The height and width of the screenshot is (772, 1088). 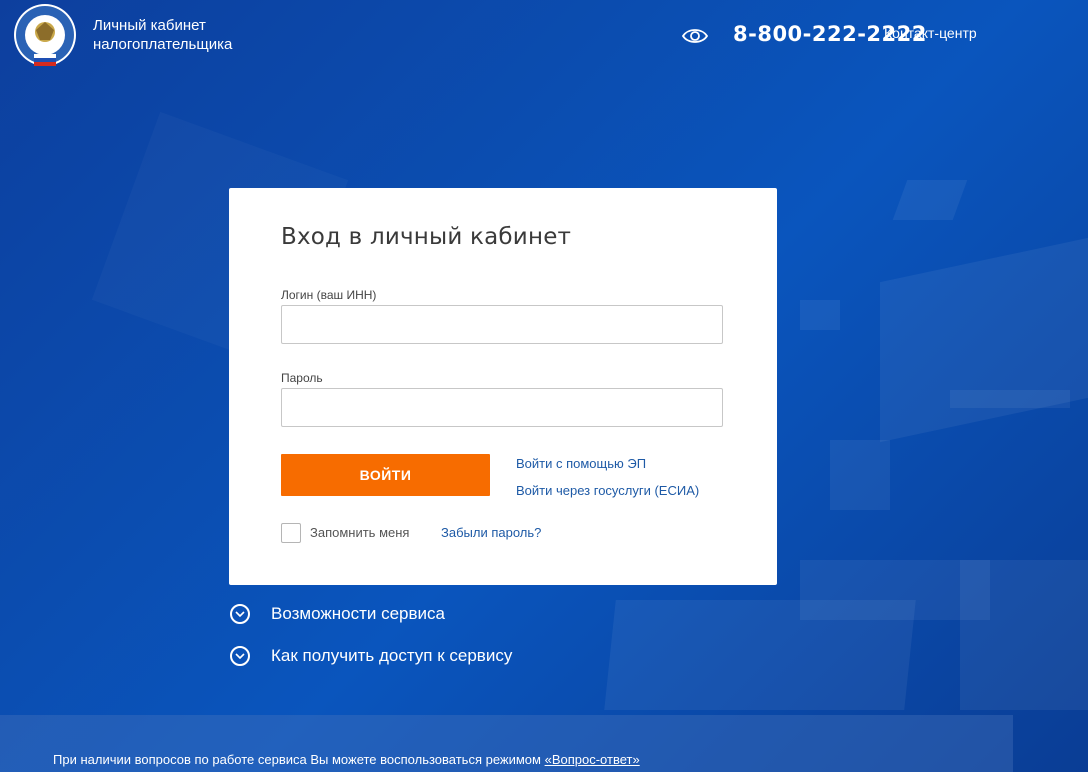 What do you see at coordinates (930, 33) in the screenshot?
I see `contact-center-link: Контакт-центр` at bounding box center [930, 33].